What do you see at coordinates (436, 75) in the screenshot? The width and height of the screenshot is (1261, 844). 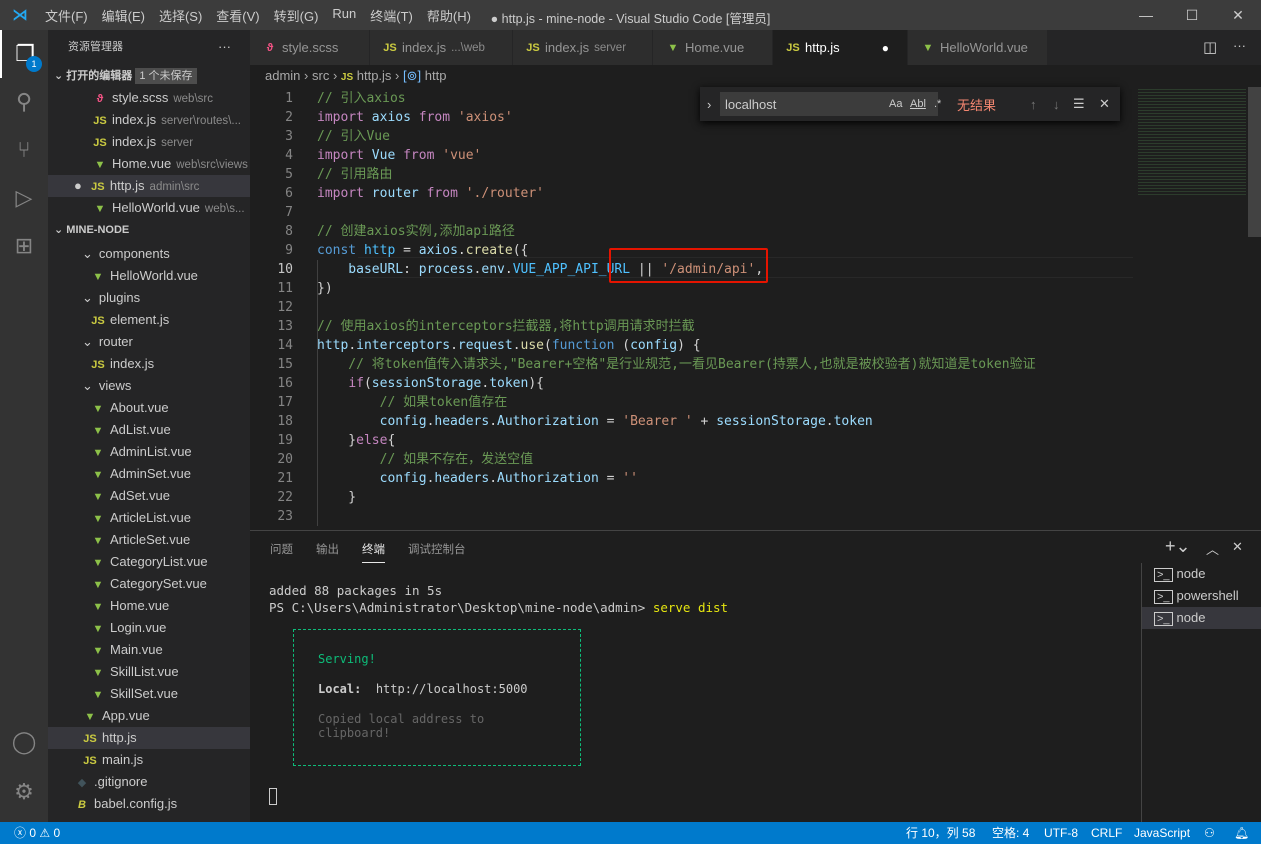 I see `breadcrumb-item: http` at bounding box center [436, 75].